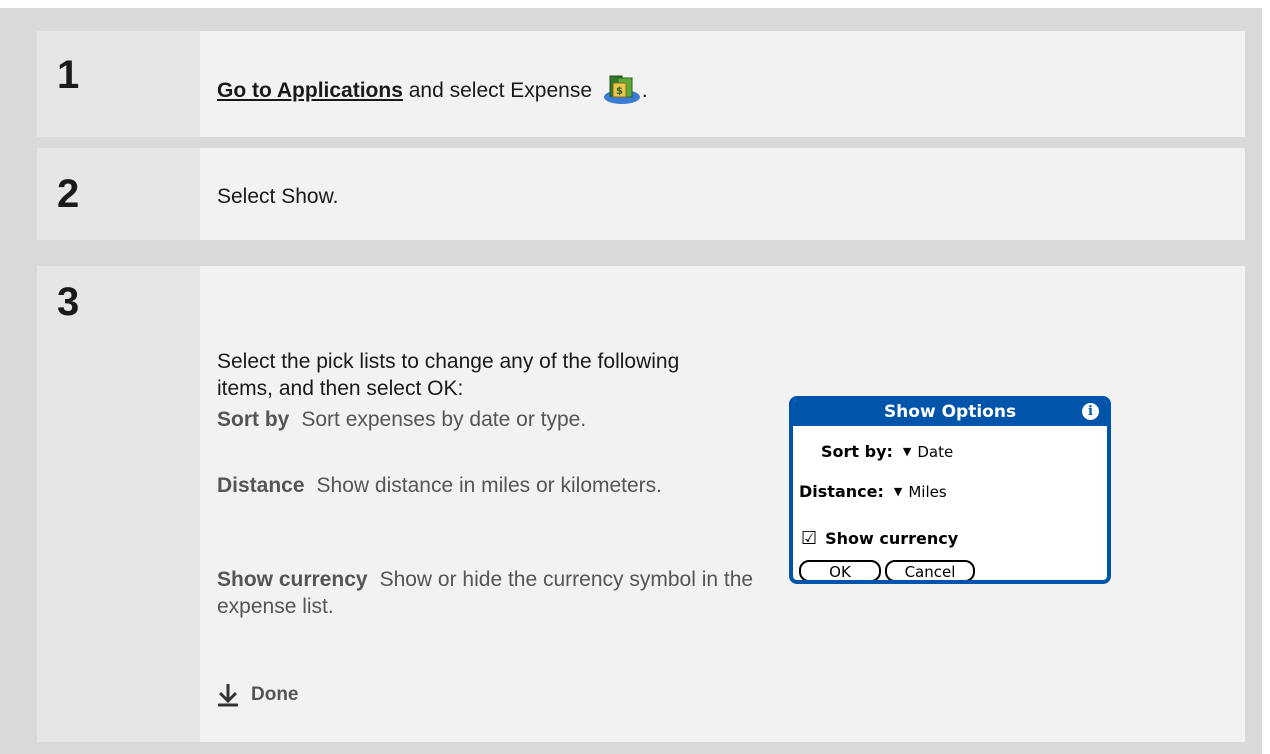 This screenshot has width=1270, height=754. What do you see at coordinates (891, 538) in the screenshot?
I see `show-currency-label: Show currency` at bounding box center [891, 538].